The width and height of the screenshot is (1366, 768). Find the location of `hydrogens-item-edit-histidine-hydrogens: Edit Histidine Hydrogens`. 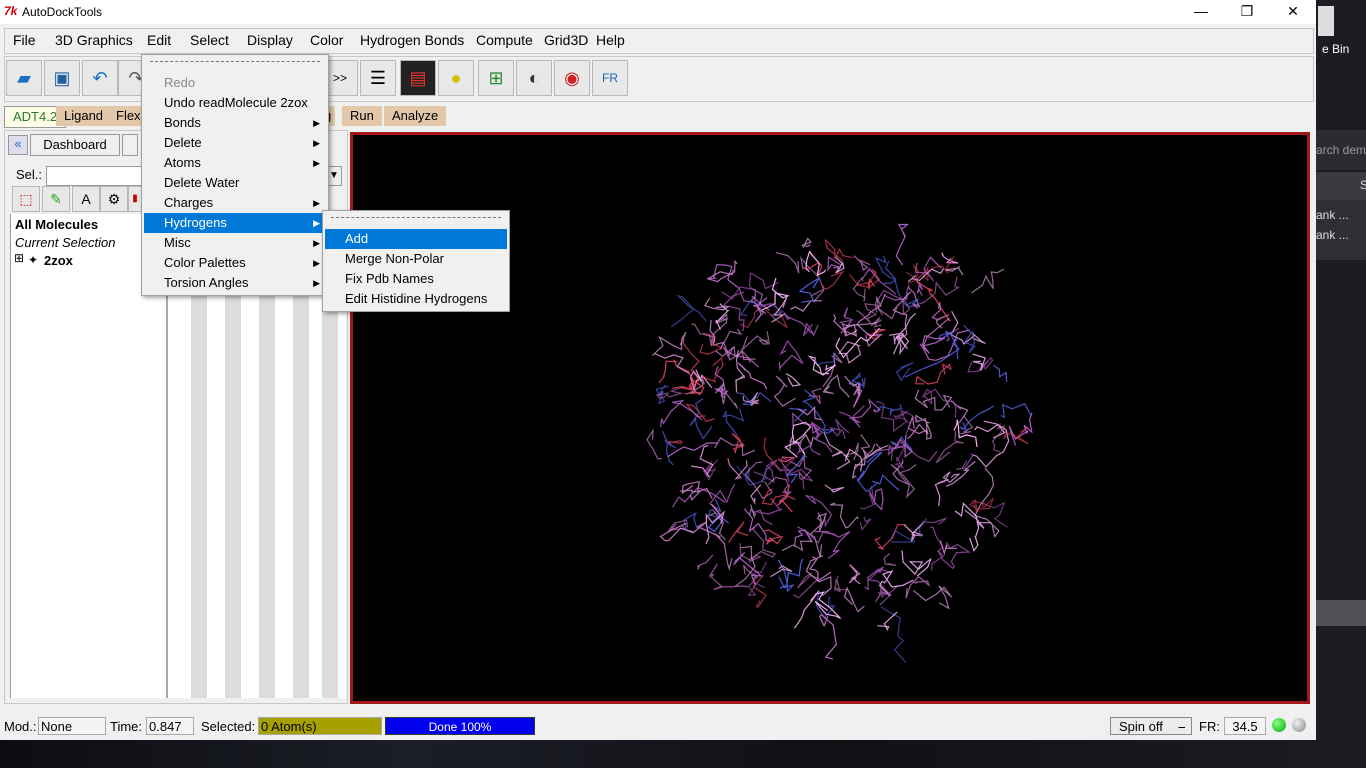

hydrogens-item-edit-histidine-hydrogens: Edit Histidine Hydrogens is located at coordinates (416, 299).